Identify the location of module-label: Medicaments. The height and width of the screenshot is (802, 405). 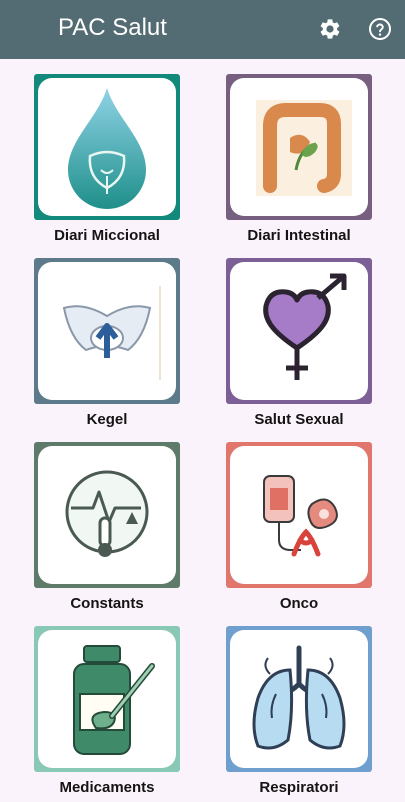
(107, 787).